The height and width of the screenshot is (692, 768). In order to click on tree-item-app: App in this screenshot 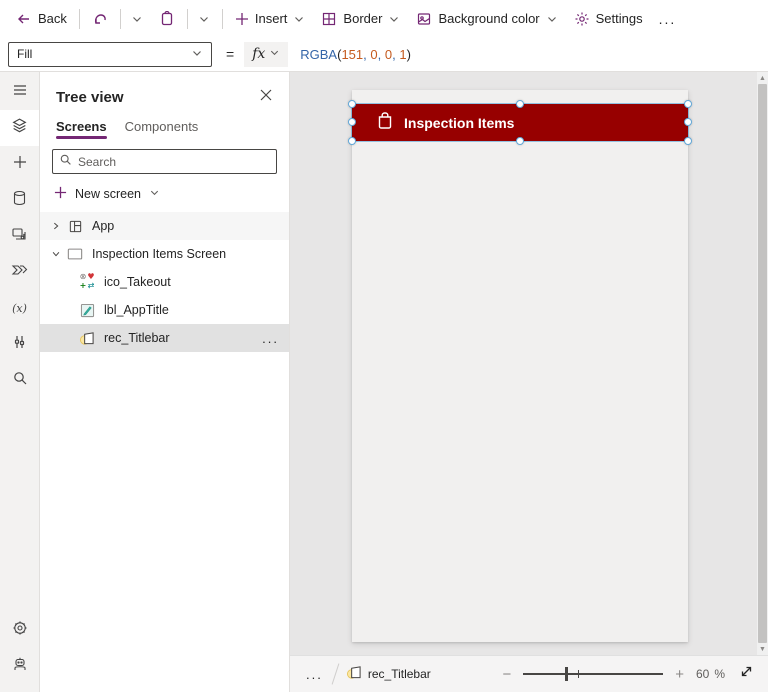, I will do `click(164, 226)`.